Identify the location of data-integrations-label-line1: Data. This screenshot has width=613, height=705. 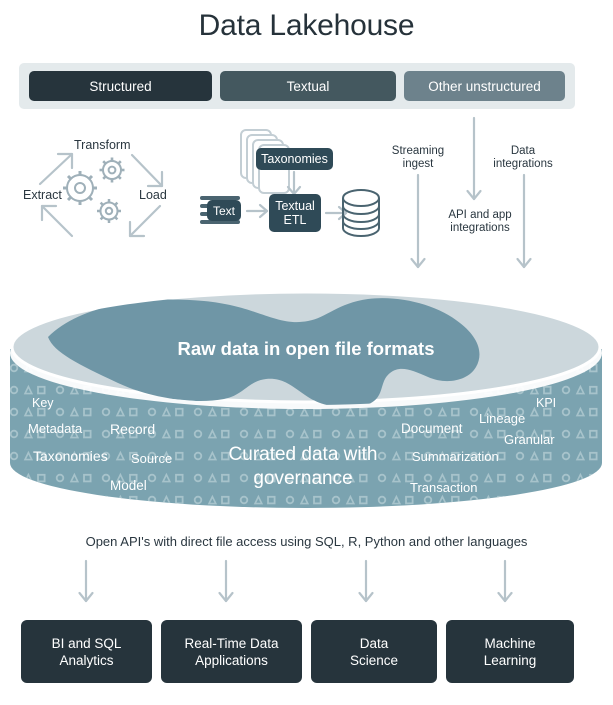
(523, 151).